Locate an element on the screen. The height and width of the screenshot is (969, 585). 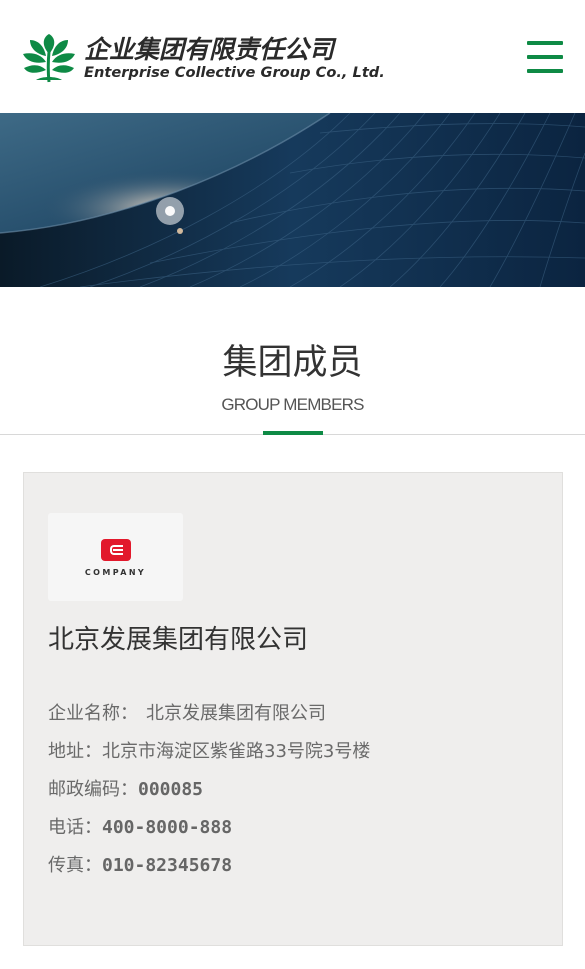
company-logo-mark-icon is located at coordinates (116, 550).